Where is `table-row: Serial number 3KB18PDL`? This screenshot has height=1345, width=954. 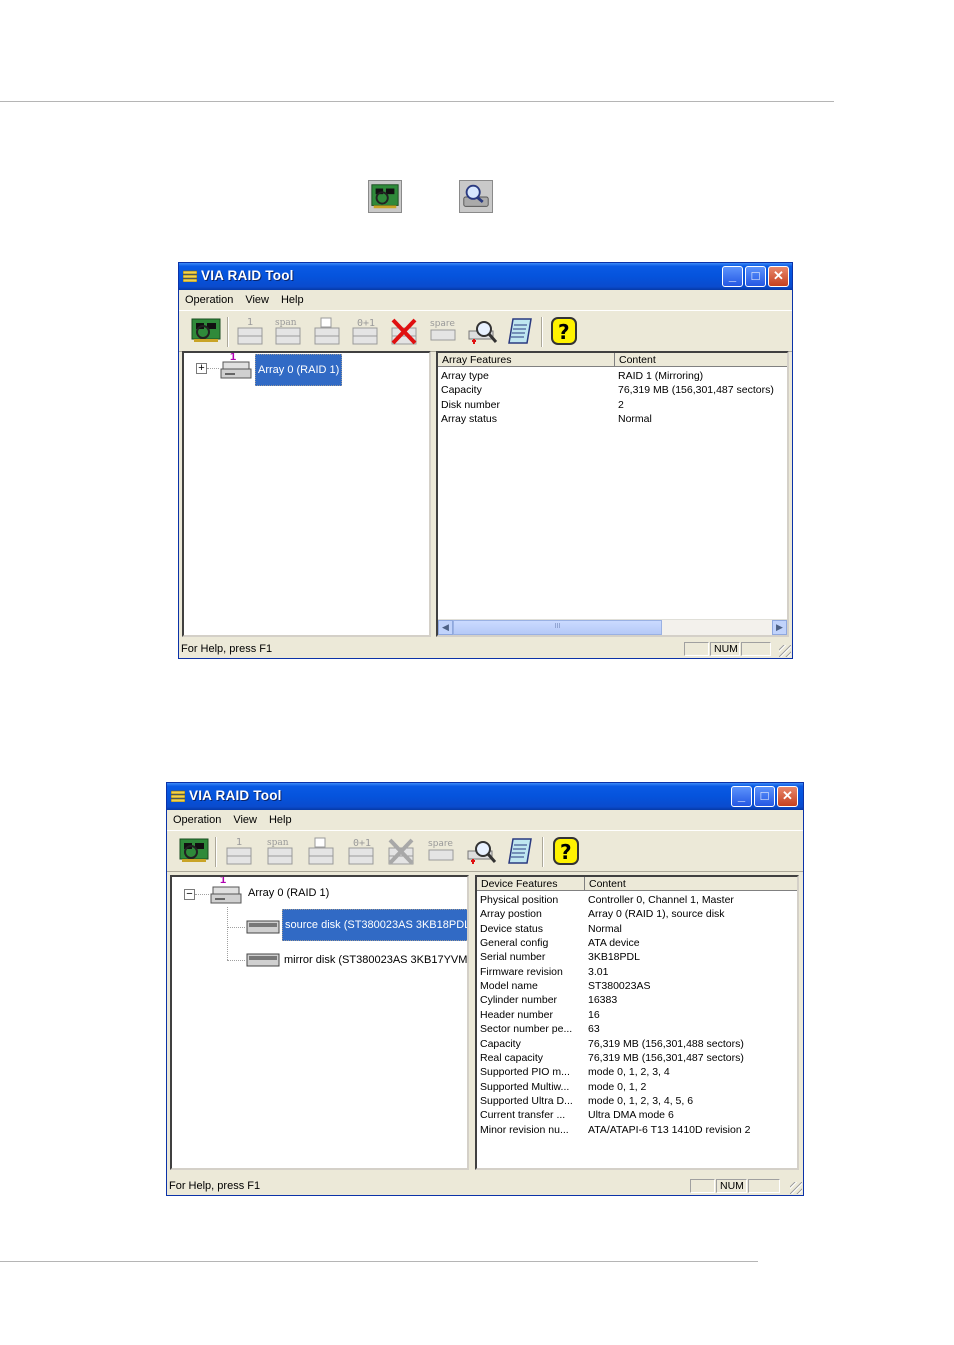 table-row: Serial number 3KB18PDL is located at coordinates (637, 957).